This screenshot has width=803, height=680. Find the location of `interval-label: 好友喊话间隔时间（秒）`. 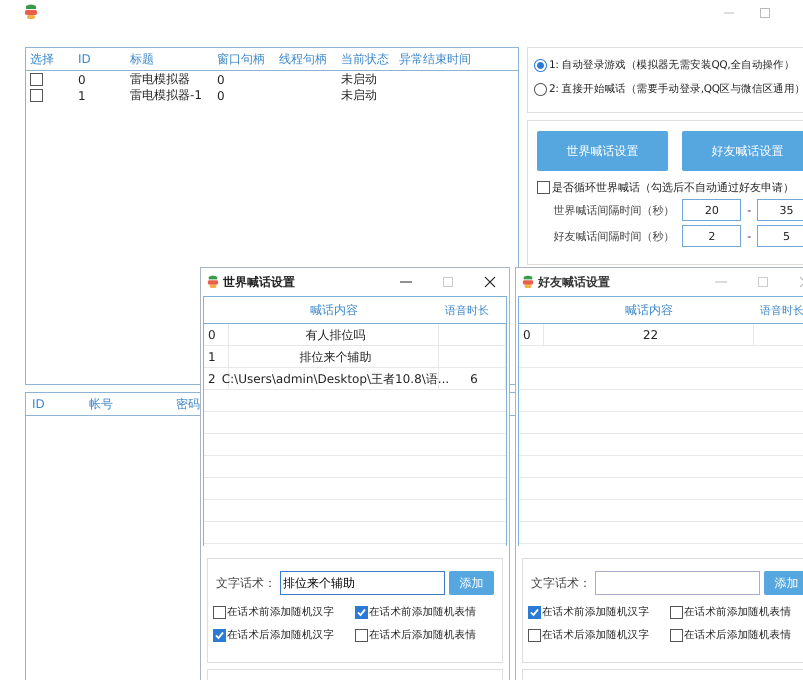

interval-label: 好友喊话间隔时间（秒） is located at coordinates (614, 236).